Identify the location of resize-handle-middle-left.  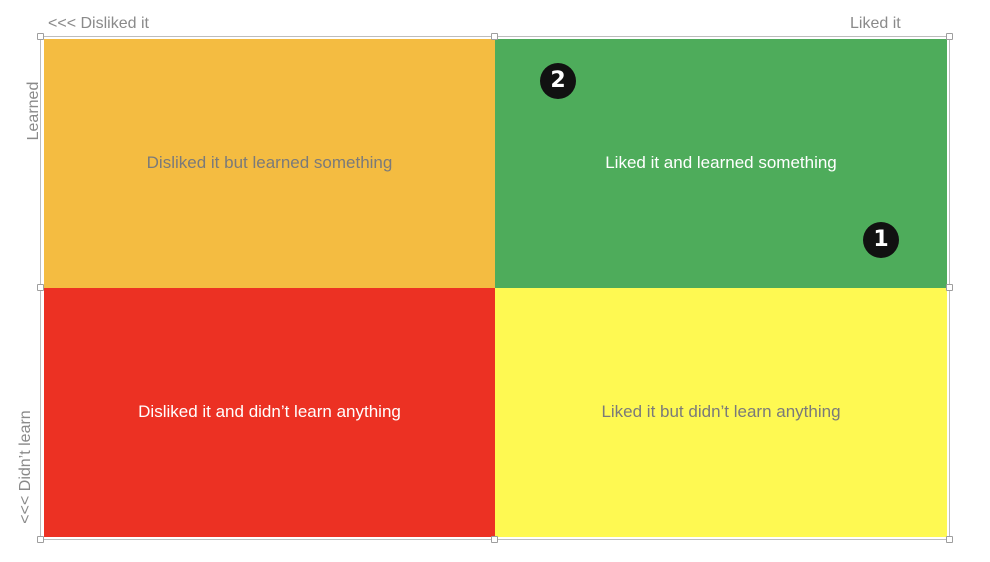
(40, 287).